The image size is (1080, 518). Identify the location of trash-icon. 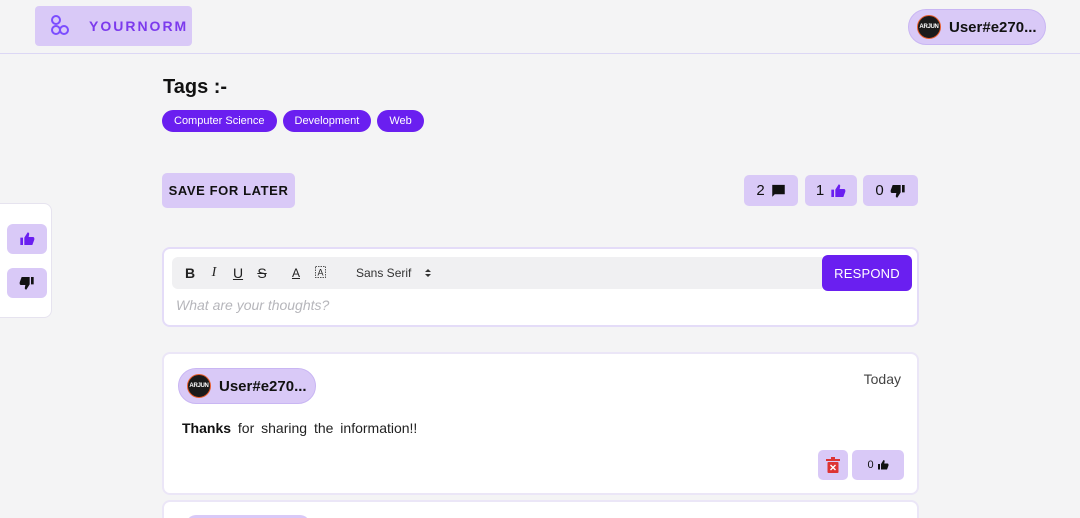
(833, 465).